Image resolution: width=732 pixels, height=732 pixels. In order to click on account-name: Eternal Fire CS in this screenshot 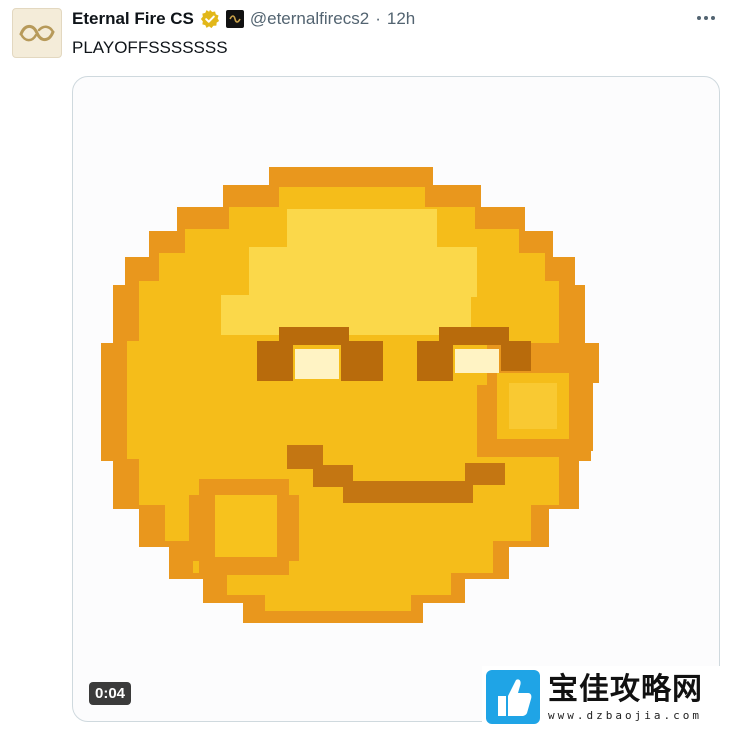, I will do `click(133, 19)`.